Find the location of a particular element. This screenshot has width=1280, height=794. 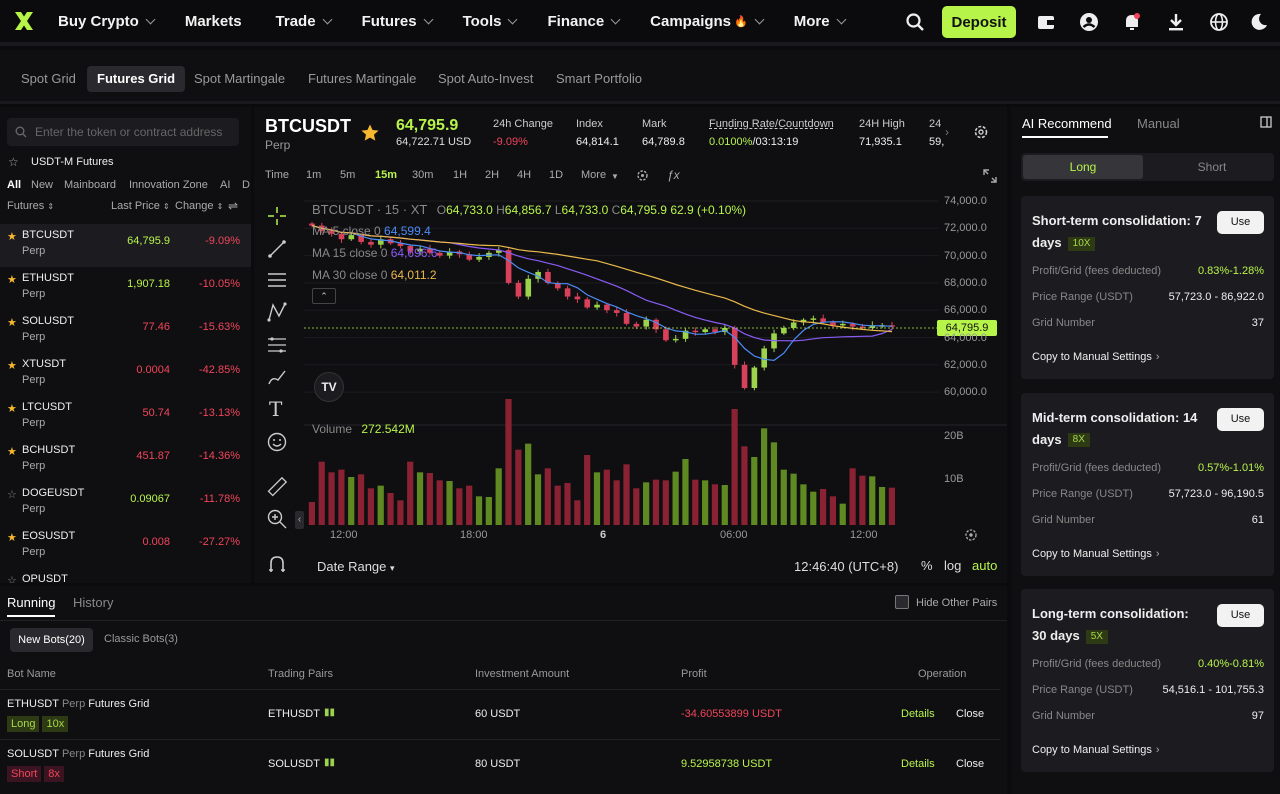

chevron-right-icon: › is located at coordinates (947, 132).